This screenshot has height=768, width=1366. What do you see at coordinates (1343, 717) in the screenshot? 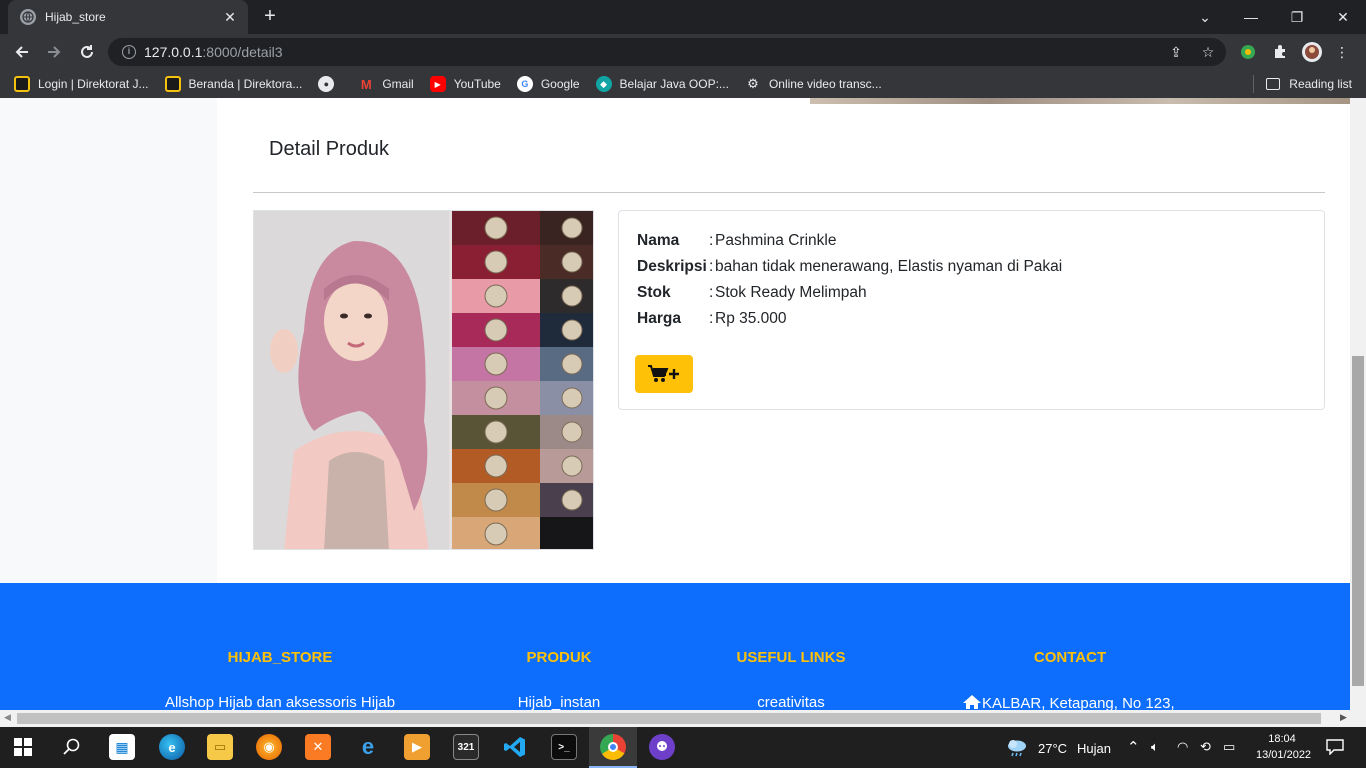
I see `scroll-right-icon: ▶` at bounding box center [1343, 717].